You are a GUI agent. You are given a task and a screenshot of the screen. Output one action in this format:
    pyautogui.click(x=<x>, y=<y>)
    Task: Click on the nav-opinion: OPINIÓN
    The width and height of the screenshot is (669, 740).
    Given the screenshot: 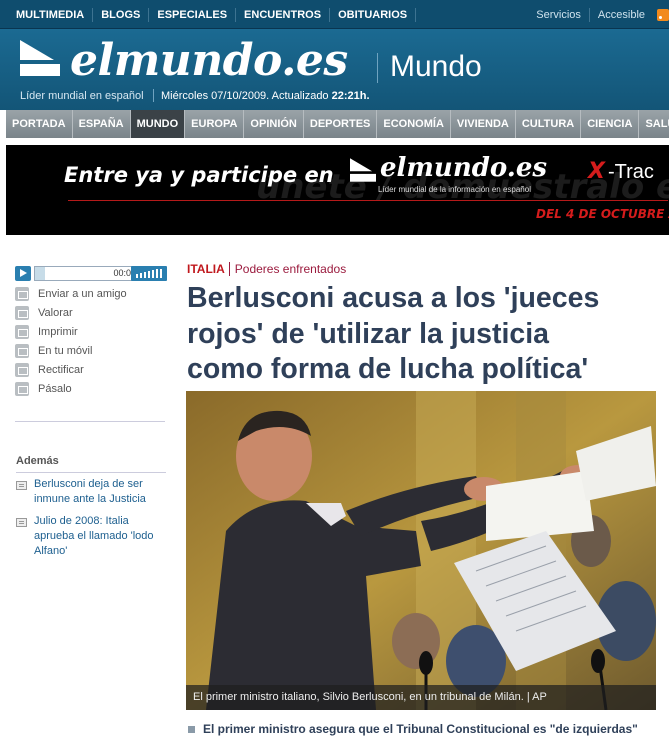 What is the action you would take?
    pyautogui.click(x=274, y=124)
    